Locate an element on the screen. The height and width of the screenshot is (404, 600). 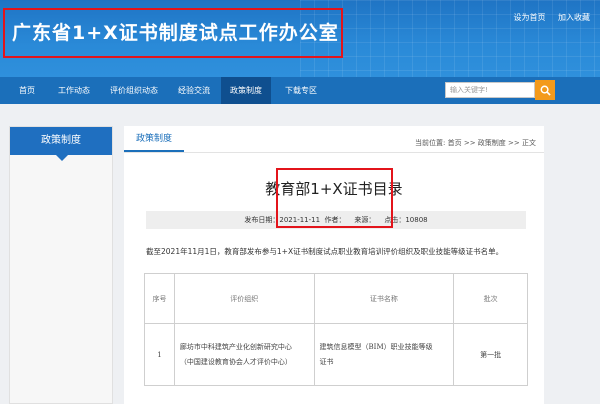
add-favorite-link: 加入收藏 is located at coordinates (574, 17).